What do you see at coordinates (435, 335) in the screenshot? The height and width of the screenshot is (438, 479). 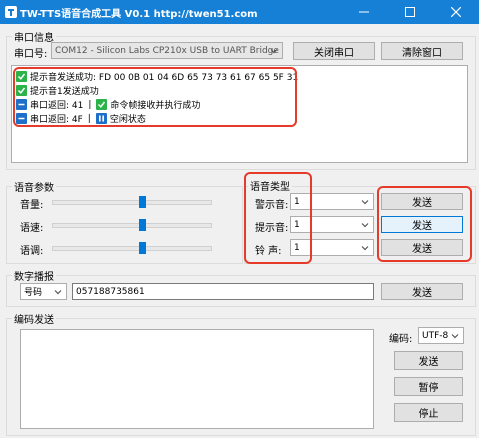 I see `encoding-value: UTF-8` at bounding box center [435, 335].